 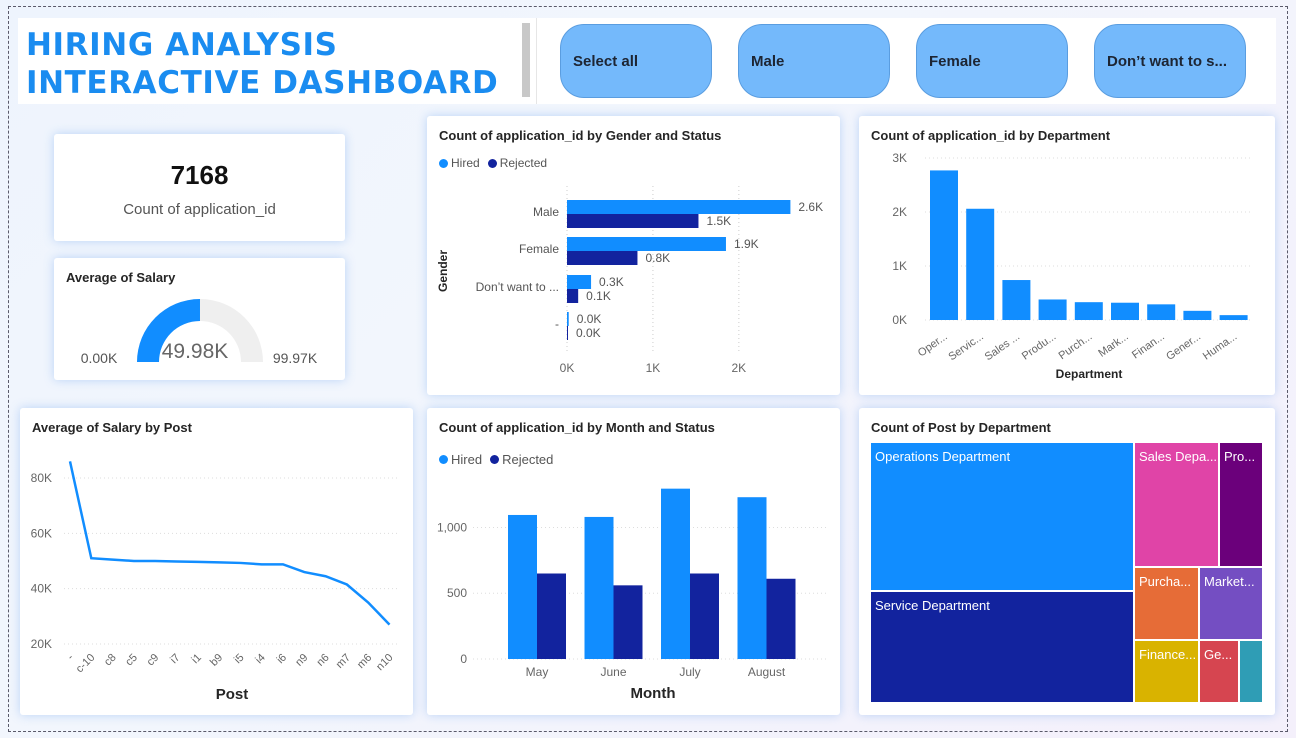 I want to click on title-line-2: INTERACTIVE DASHBOARD, so click(x=262, y=83).